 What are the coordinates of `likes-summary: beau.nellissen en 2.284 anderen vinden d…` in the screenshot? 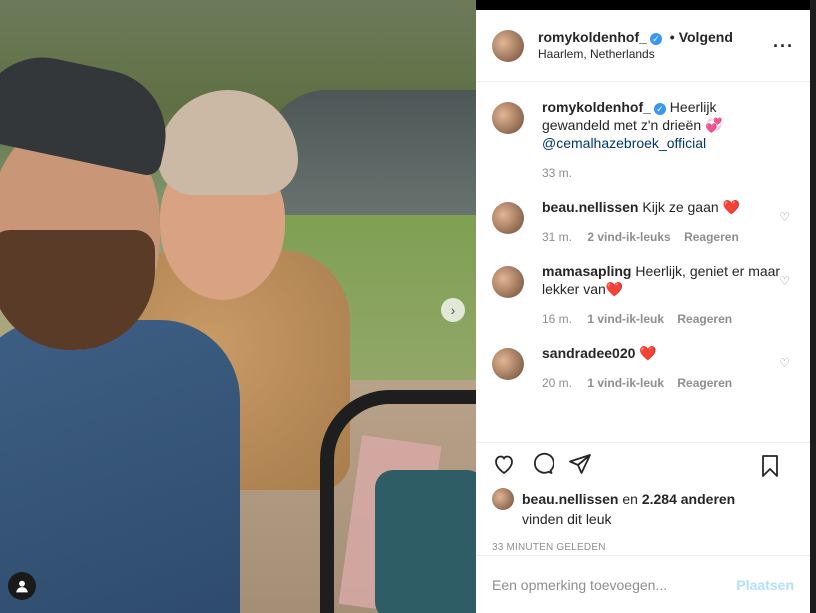 It's located at (643, 508).